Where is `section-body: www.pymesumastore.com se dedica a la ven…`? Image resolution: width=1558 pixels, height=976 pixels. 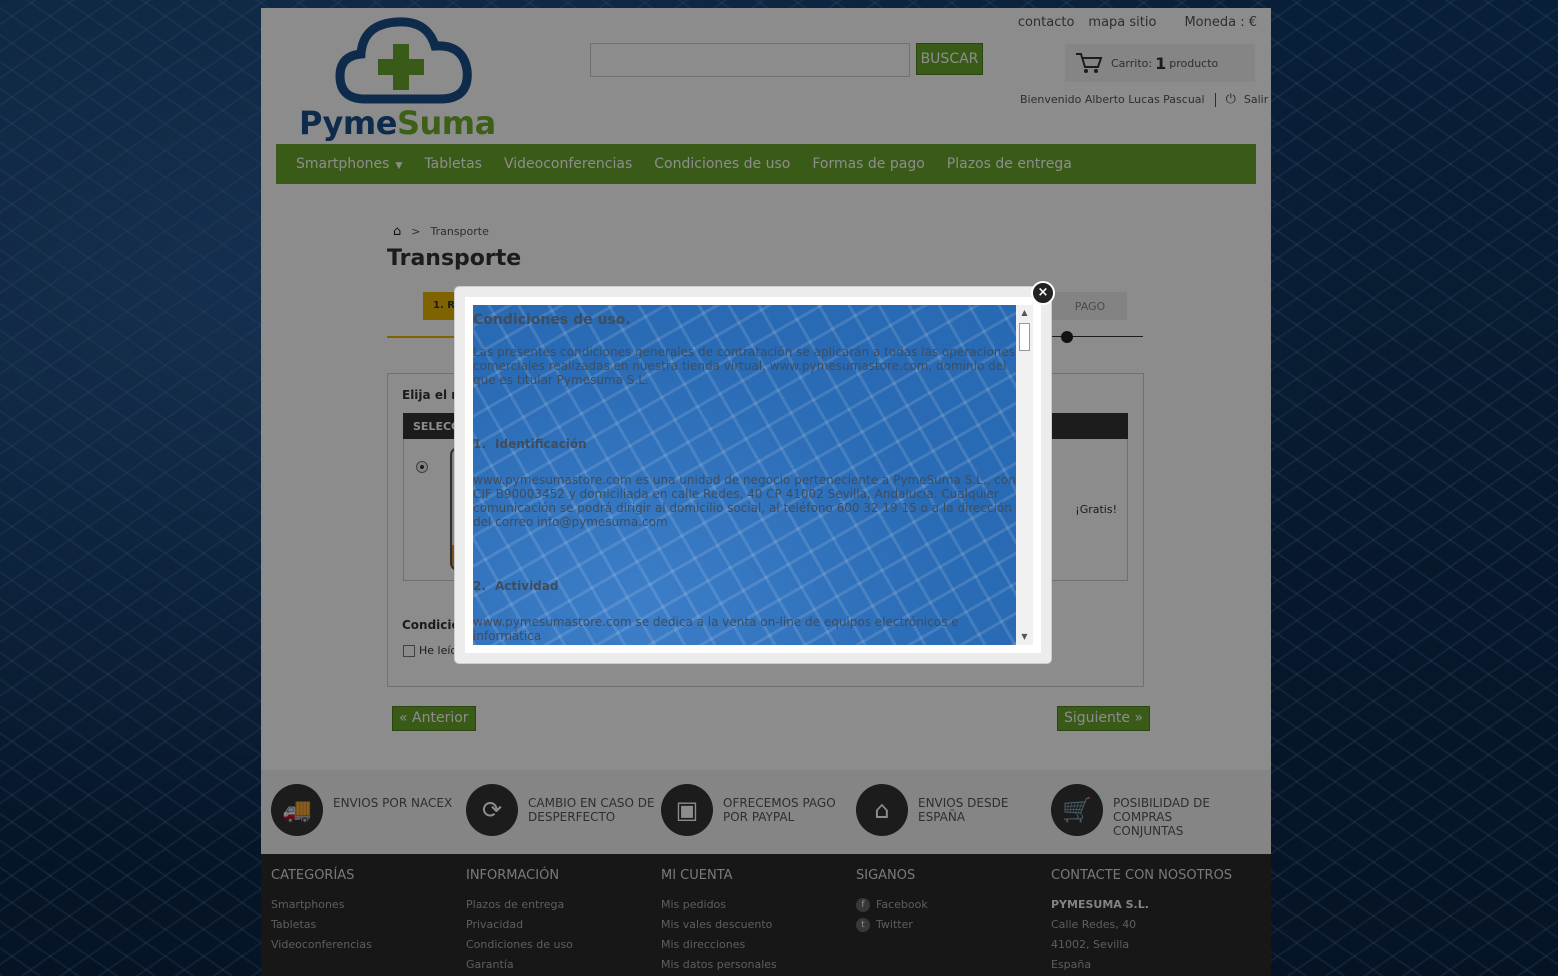 section-body: www.pymesumastore.com se dedica a la ven… is located at coordinates (716, 629).